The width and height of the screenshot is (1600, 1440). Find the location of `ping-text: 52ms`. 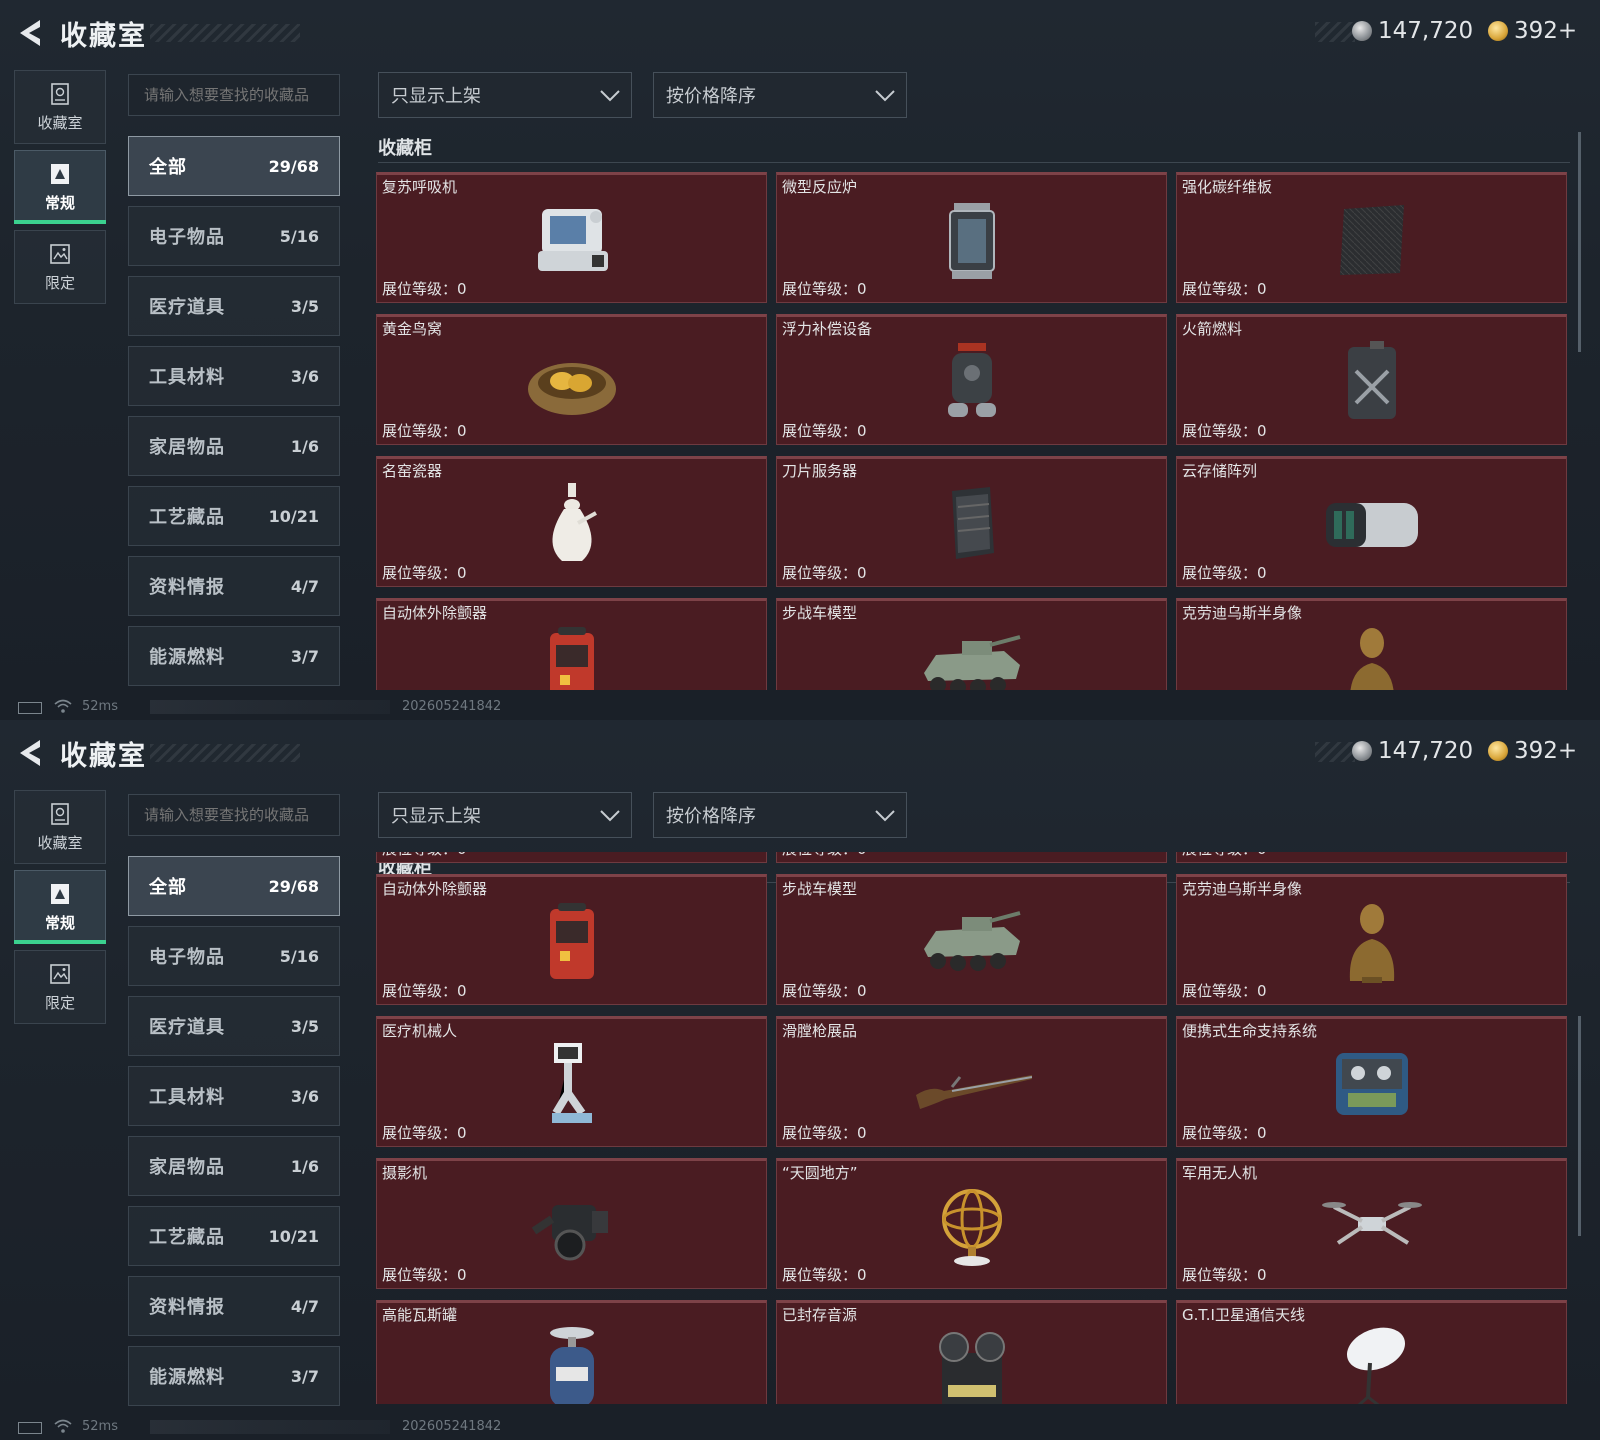

ping-text: 52ms is located at coordinates (100, 706).